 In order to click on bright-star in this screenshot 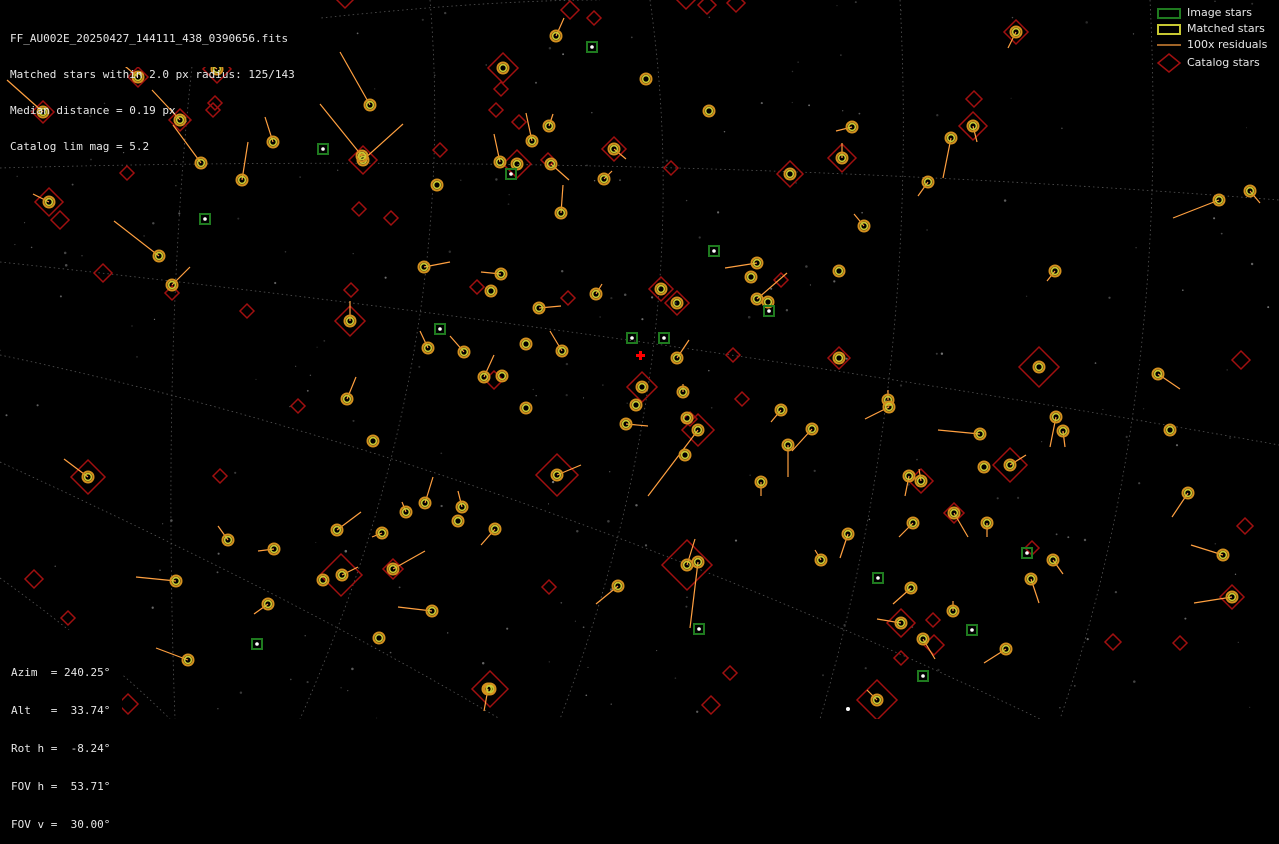, I will do `click(848, 709)`.